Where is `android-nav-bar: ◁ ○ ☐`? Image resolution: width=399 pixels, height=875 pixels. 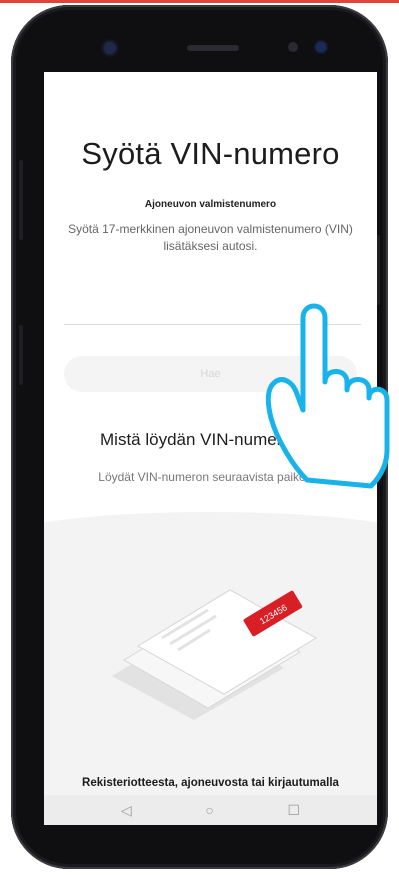 android-nav-bar: ◁ ○ ☐ is located at coordinates (210, 810).